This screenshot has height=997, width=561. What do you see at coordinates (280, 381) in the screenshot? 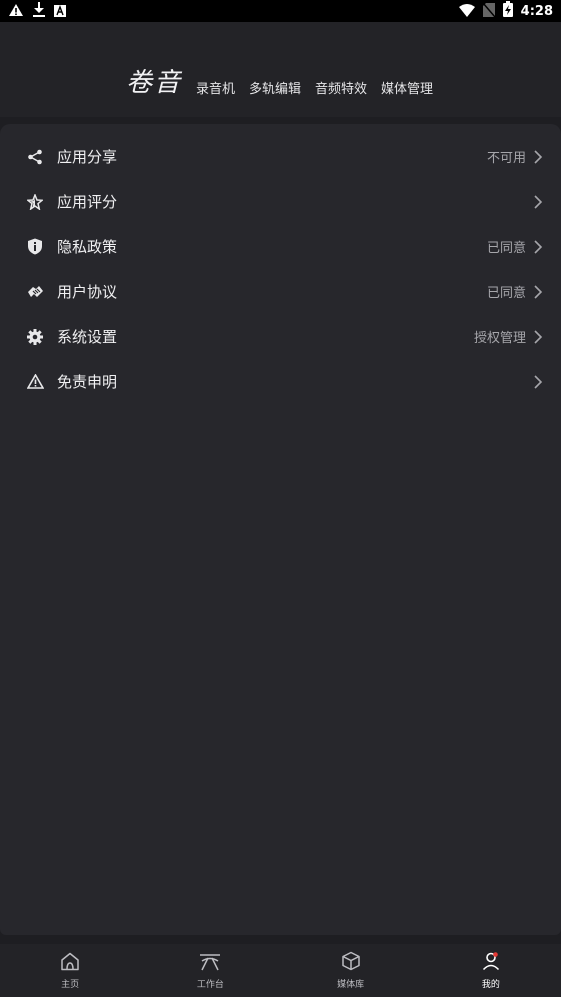
I see `menu-item-disclaimer: 免责申明` at bounding box center [280, 381].